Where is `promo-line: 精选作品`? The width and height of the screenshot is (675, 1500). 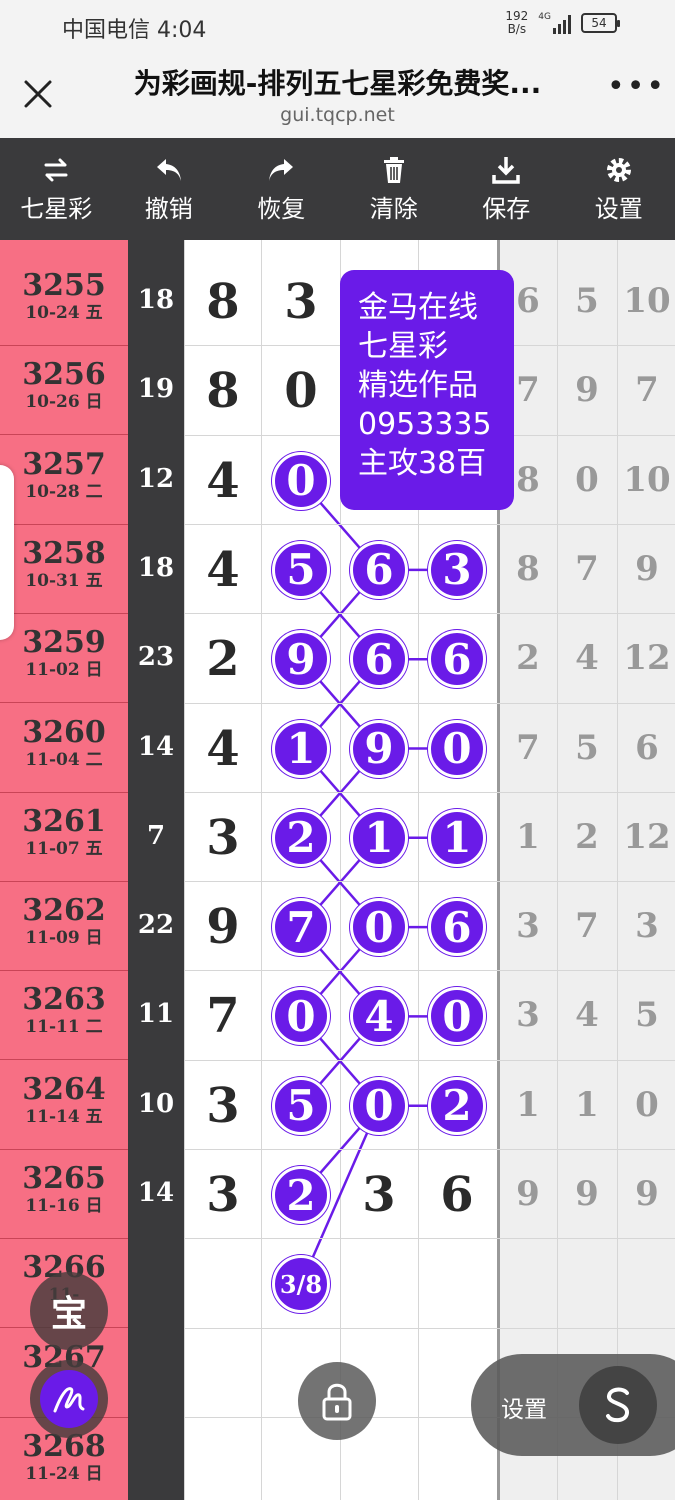
promo-line: 精选作品 is located at coordinates (418, 385).